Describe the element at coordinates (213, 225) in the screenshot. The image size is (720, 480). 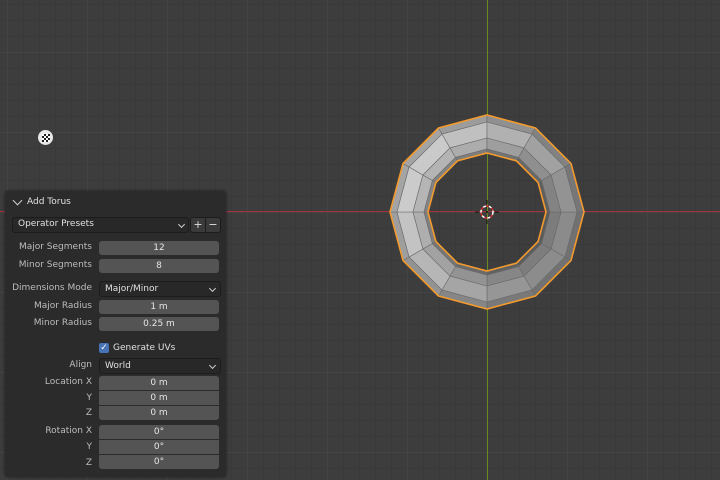
I see `remove-preset-button: −` at that location.